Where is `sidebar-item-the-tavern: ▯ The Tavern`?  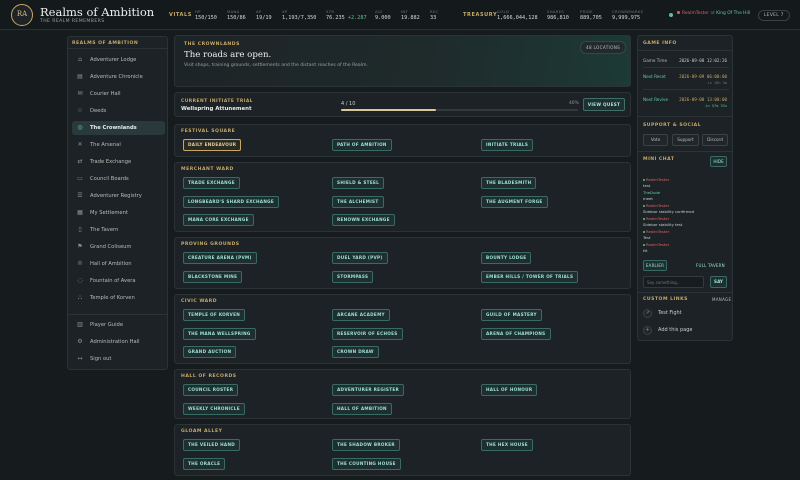 sidebar-item-the-tavern: ▯ The Tavern is located at coordinates (118, 230).